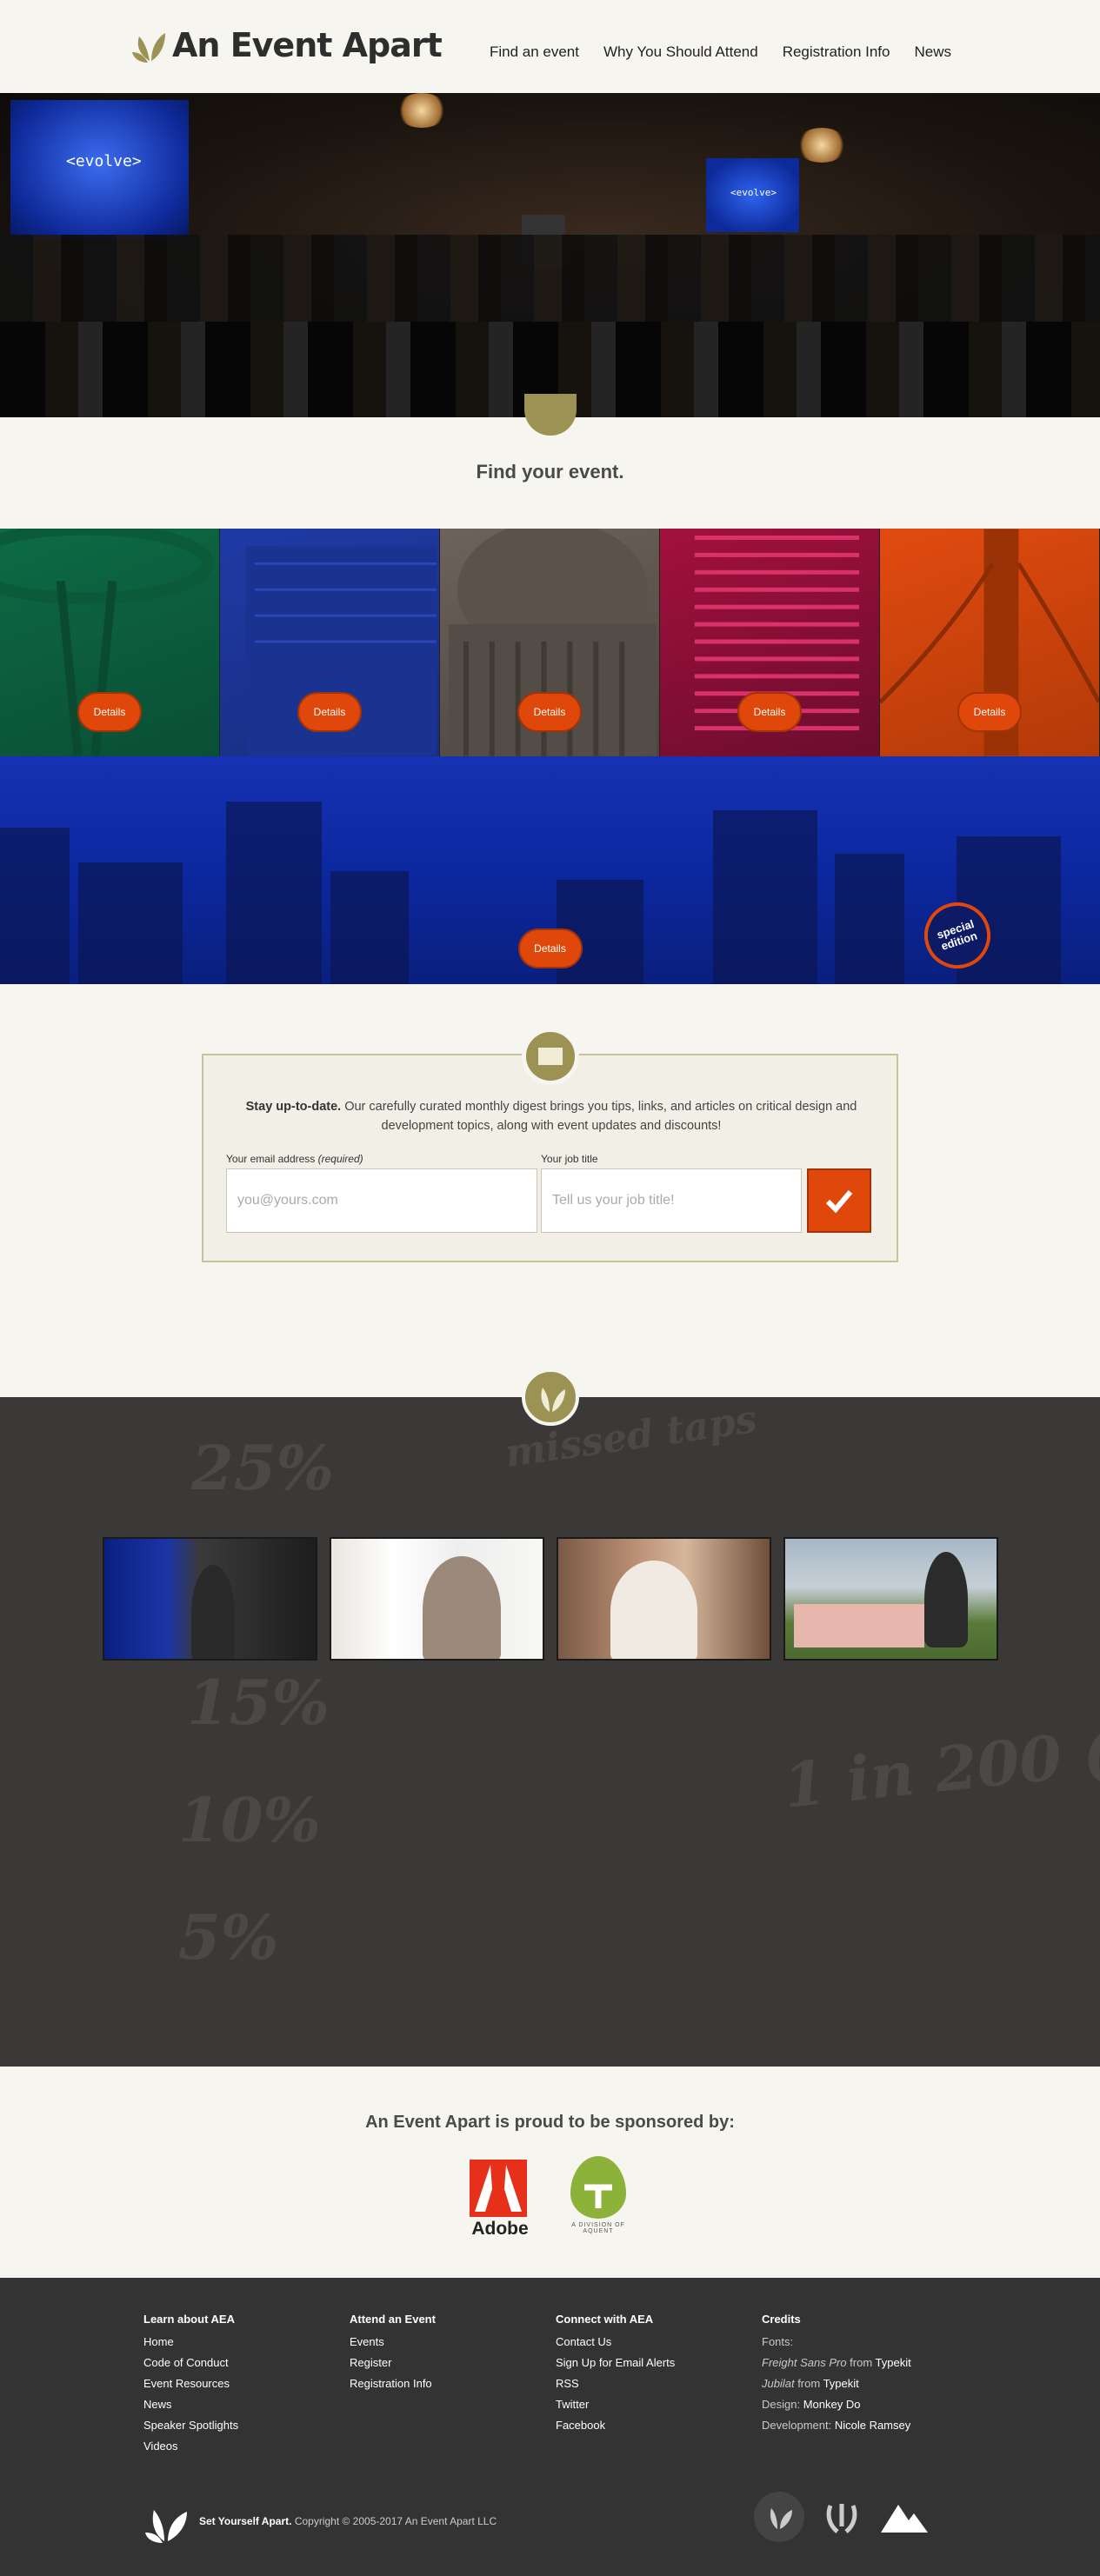  I want to click on font-name: Jubilat, so click(778, 2383).